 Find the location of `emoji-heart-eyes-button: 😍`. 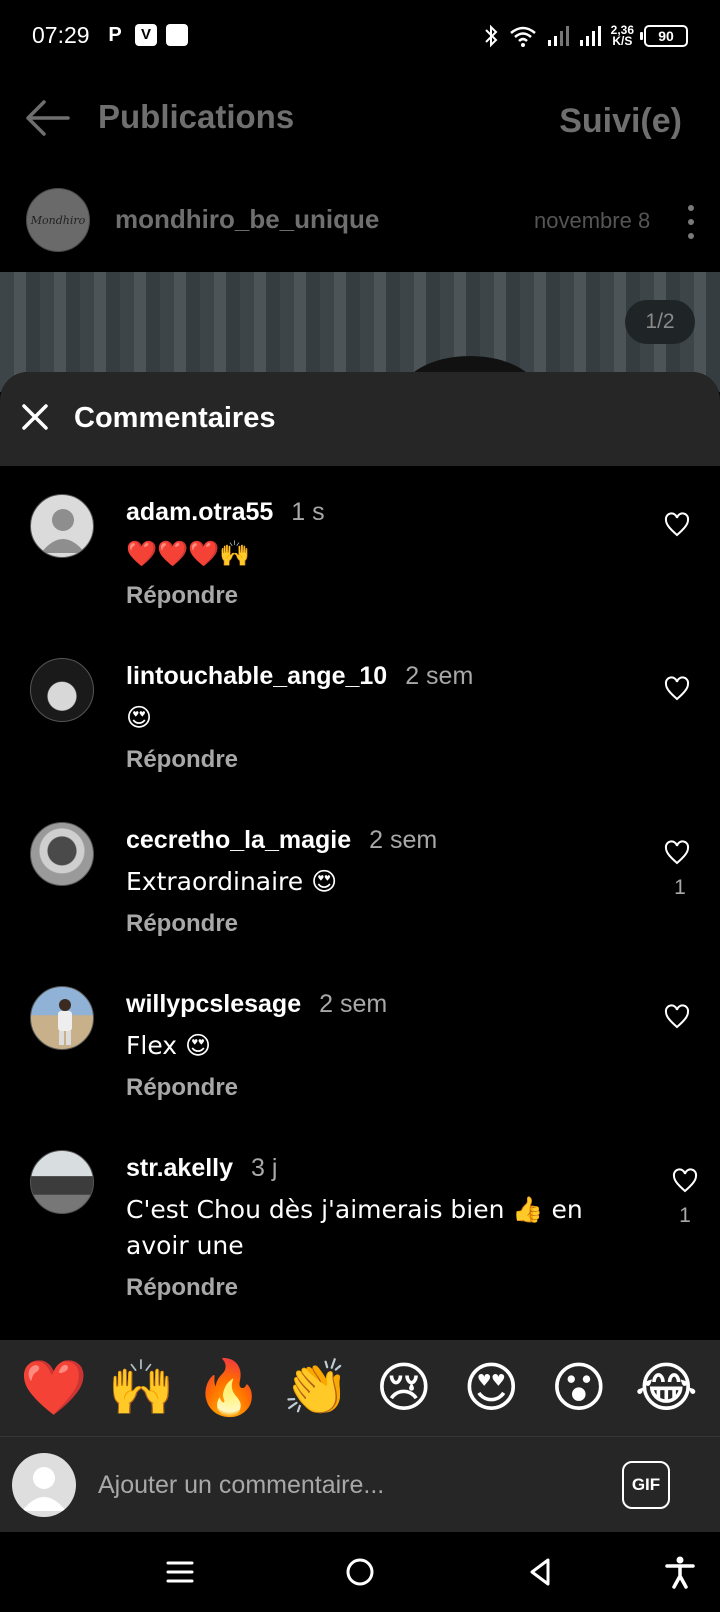

emoji-heart-eyes-button: 😍 is located at coordinates (491, 1388).